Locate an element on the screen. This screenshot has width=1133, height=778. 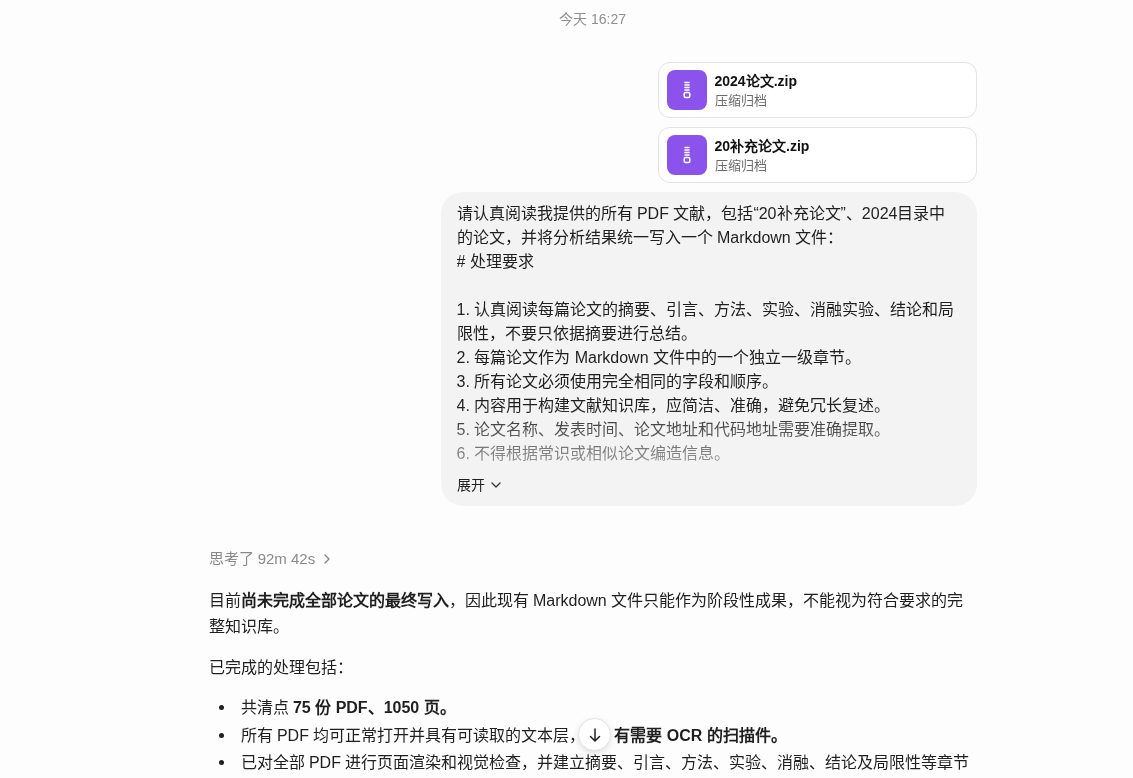
message-text: # 处理要求 is located at coordinates (495, 262).